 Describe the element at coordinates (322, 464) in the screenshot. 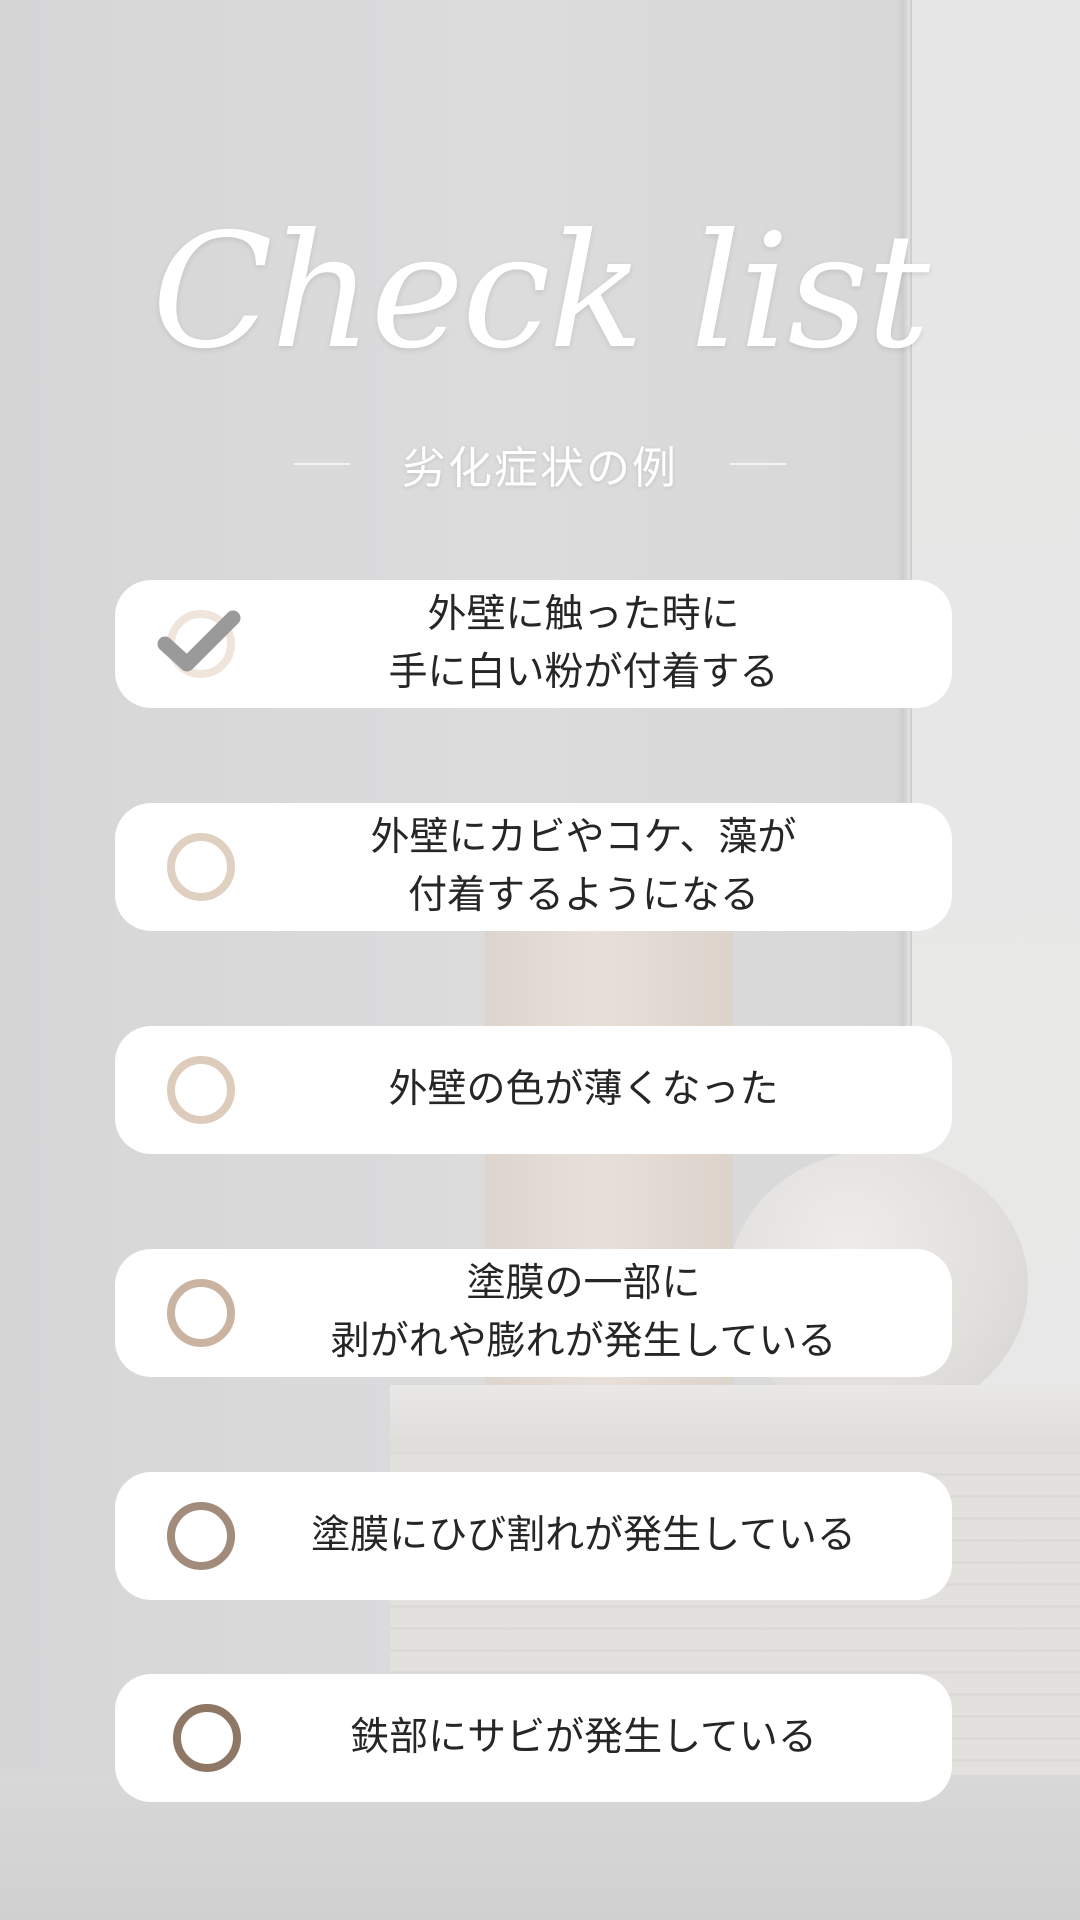

I see `subtitle-rule-left` at that location.